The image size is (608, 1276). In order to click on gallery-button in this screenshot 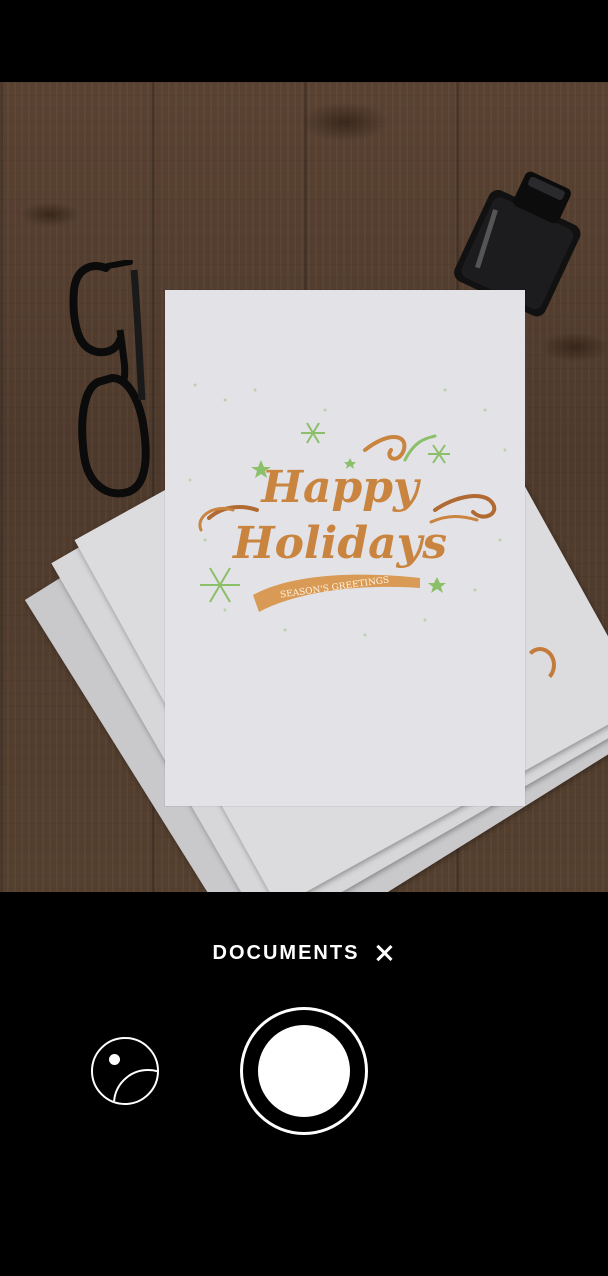, I will do `click(125, 1071)`.